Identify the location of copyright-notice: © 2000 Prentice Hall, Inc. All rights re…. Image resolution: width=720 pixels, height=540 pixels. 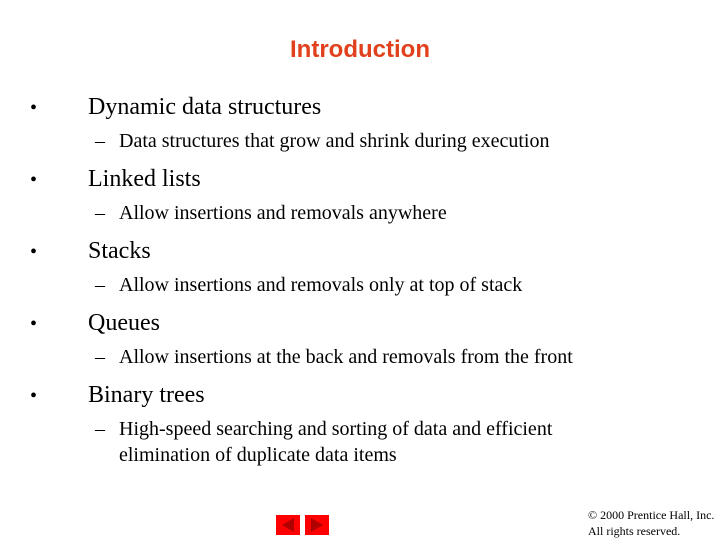
(651, 523).